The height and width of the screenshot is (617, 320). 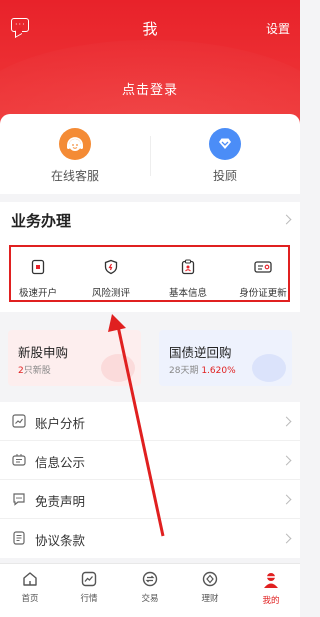 I want to click on tab-label: 首页, so click(x=30, y=599).